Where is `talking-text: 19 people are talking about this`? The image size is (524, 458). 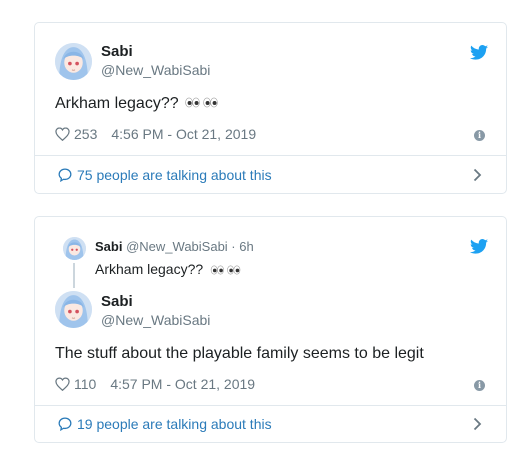
talking-text: 19 people are talking about this is located at coordinates (174, 424).